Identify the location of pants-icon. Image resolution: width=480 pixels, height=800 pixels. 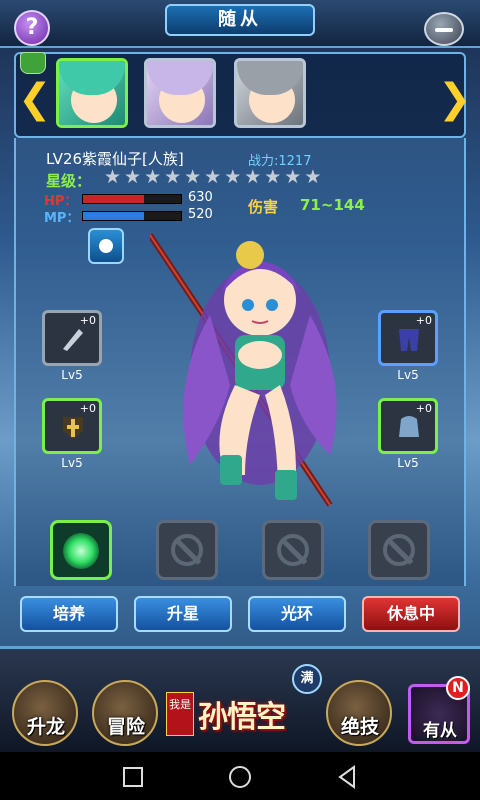
(409, 340).